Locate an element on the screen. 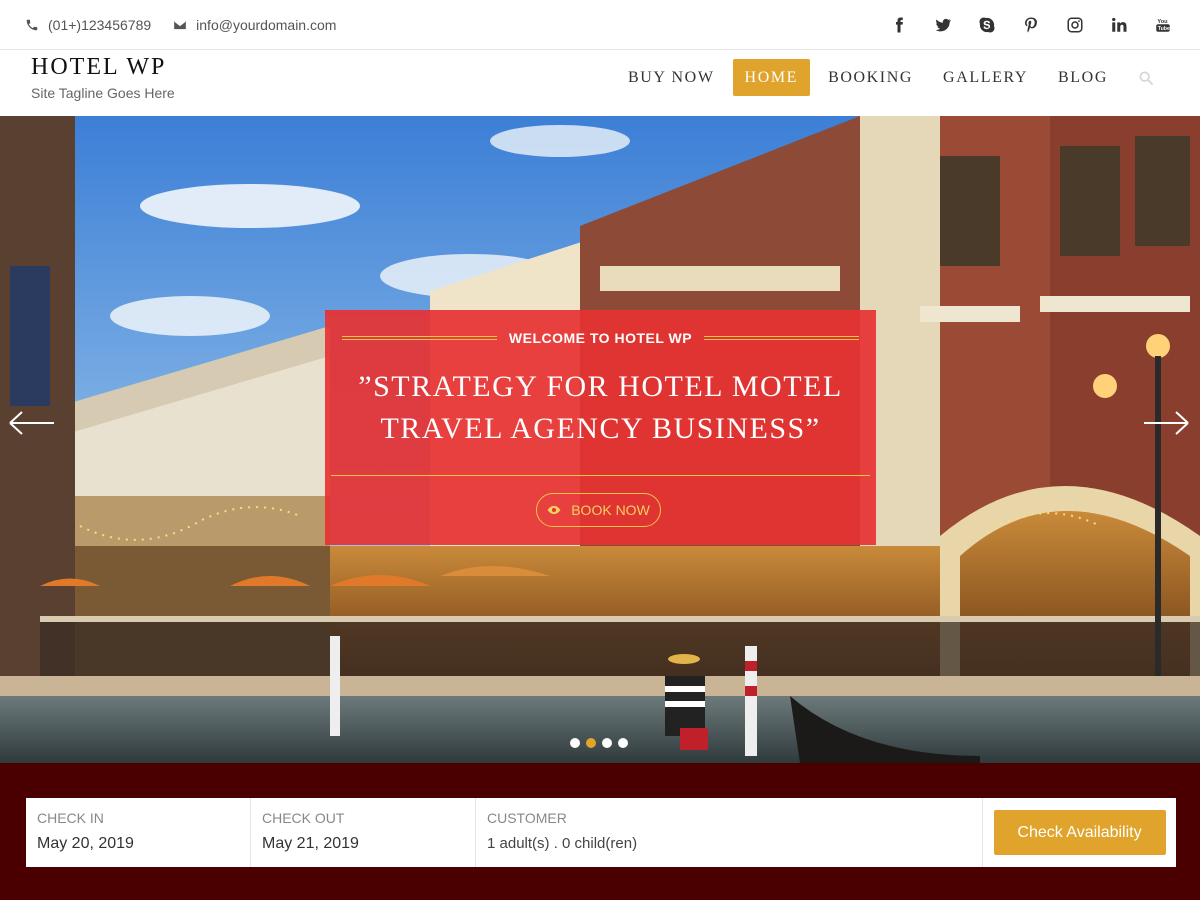 The image size is (1200, 900). svg-text: You is located at coordinates (1162, 22).